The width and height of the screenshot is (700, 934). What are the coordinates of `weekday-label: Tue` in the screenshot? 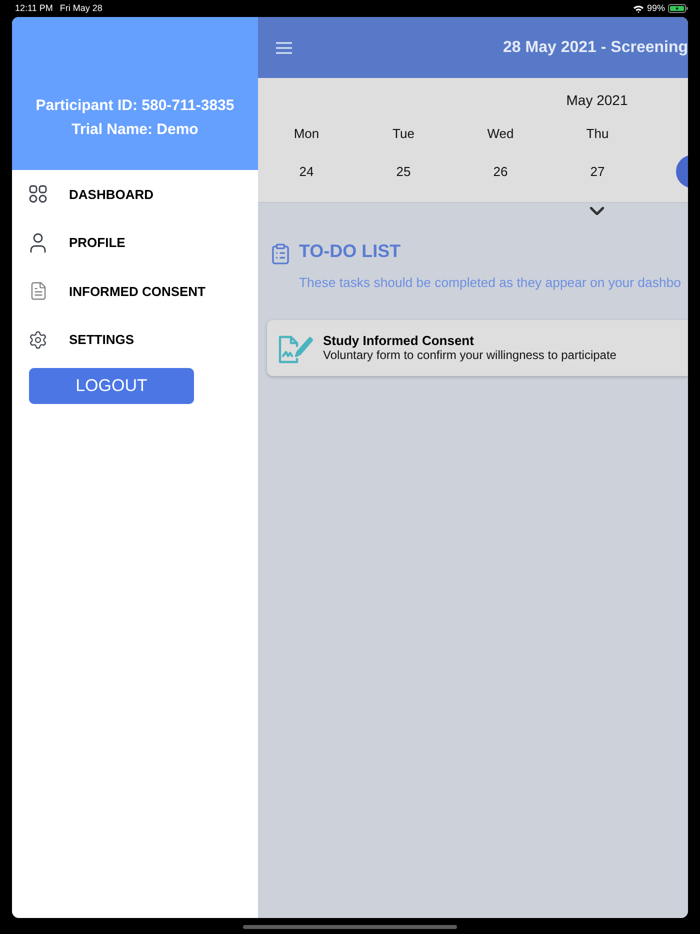 It's located at (403, 134).